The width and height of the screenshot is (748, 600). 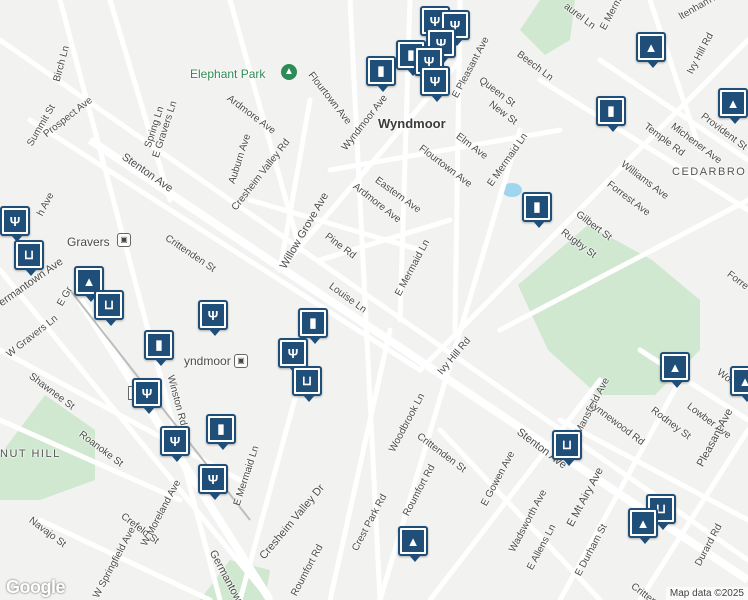 I want to click on chestnut-hill-park, so click(x=47, y=447).